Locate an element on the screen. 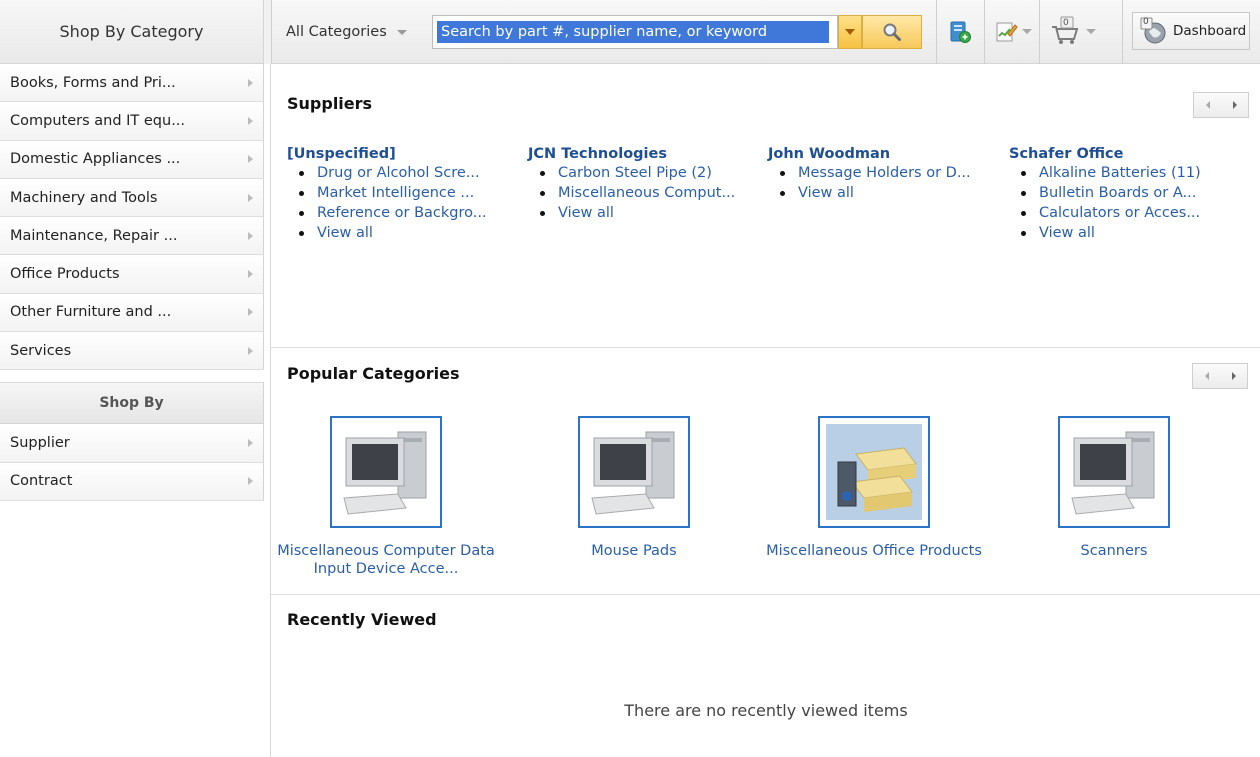  popular-categories-title: Popular Categories is located at coordinates (373, 373).